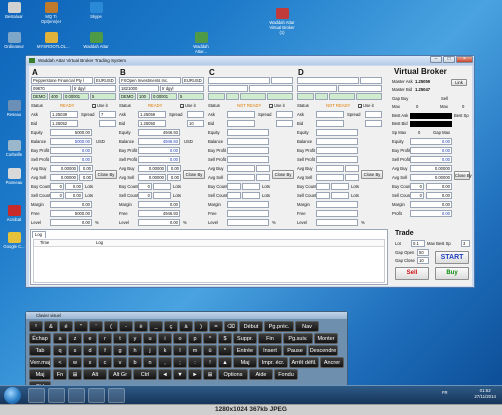 The width and height of the screenshot is (502, 415). Describe the element at coordinates (210, 362) in the screenshot. I see `key: !` at that location.